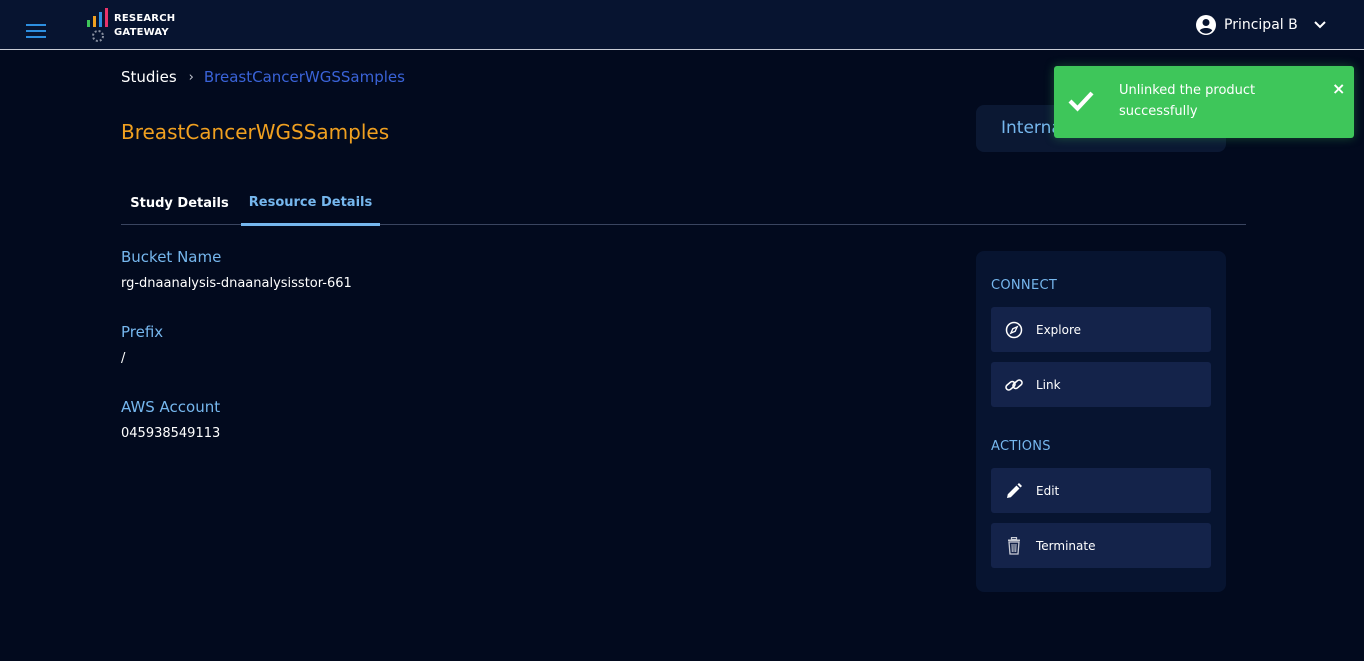 This screenshot has height=661, width=1364. Describe the element at coordinates (1206, 25) in the screenshot. I see `account-circle-icon` at that location.